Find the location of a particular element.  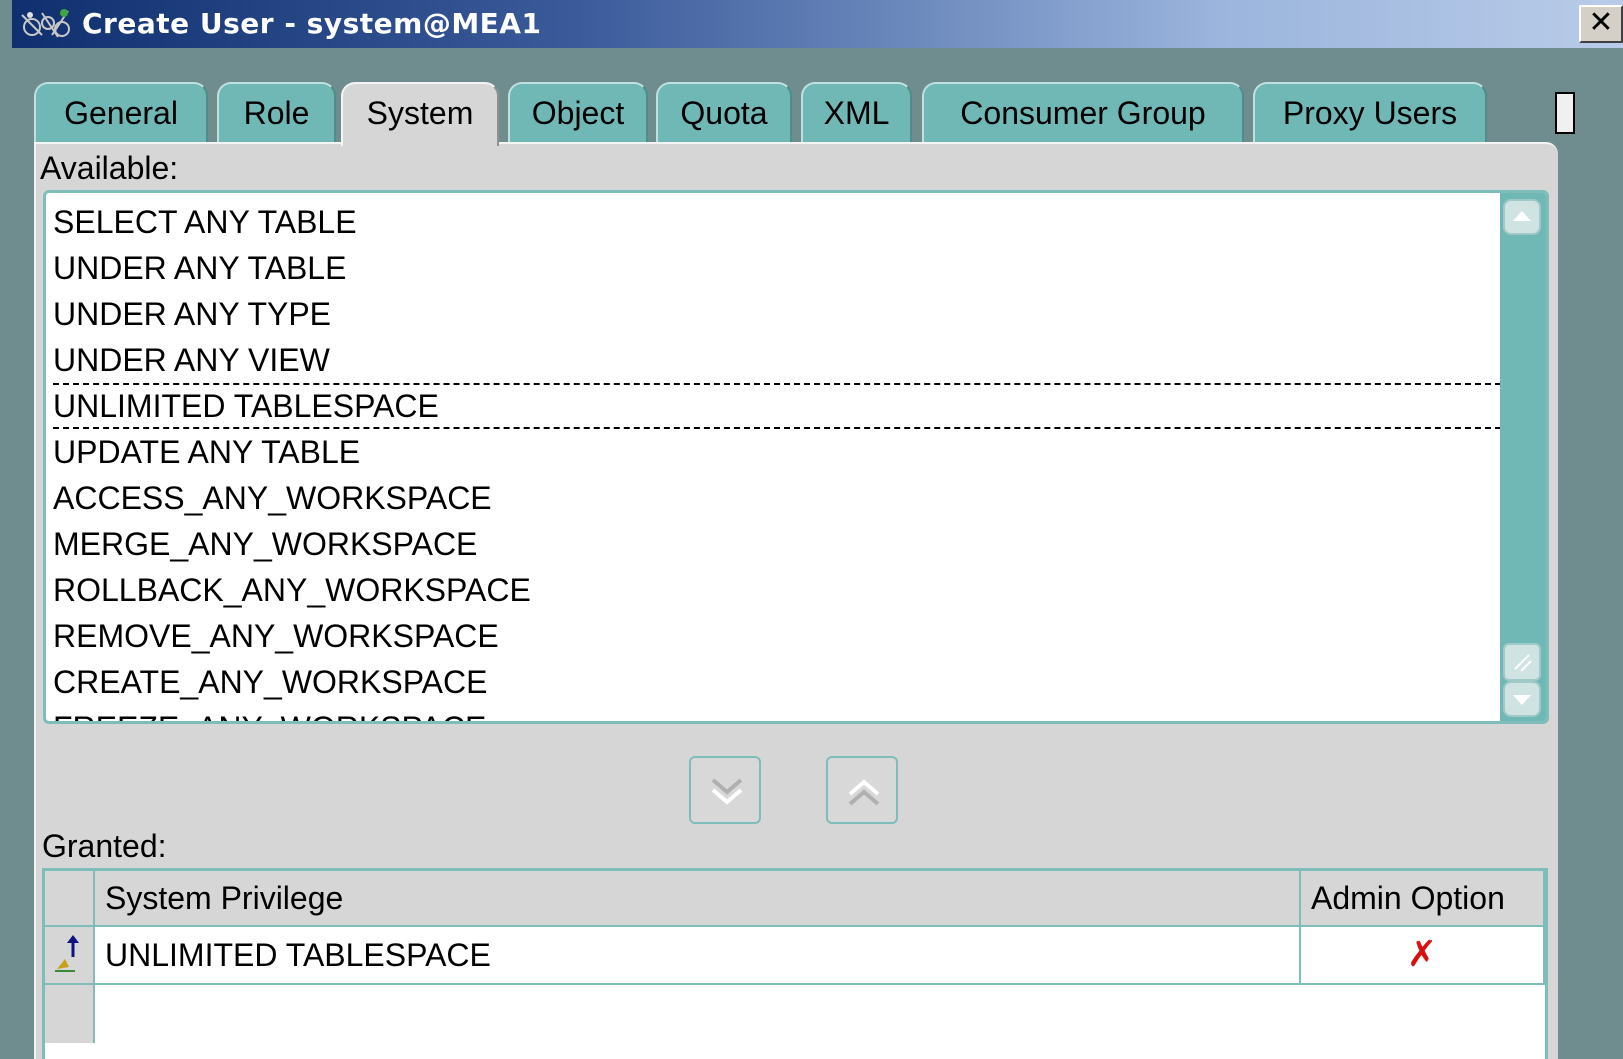

list-item: UPDATE ANY TABLE is located at coordinates (777, 452).